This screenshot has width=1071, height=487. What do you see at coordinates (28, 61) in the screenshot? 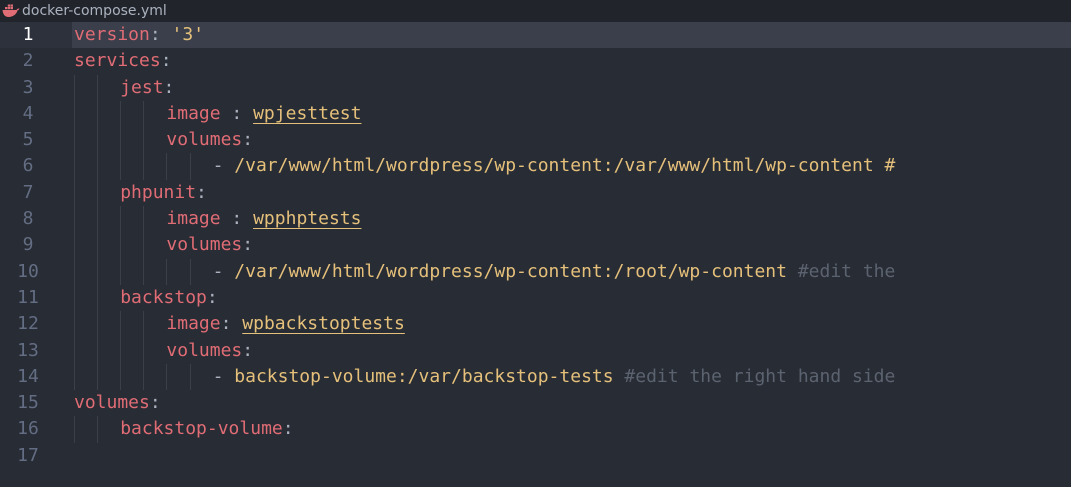
I see `line-number: 2` at bounding box center [28, 61].